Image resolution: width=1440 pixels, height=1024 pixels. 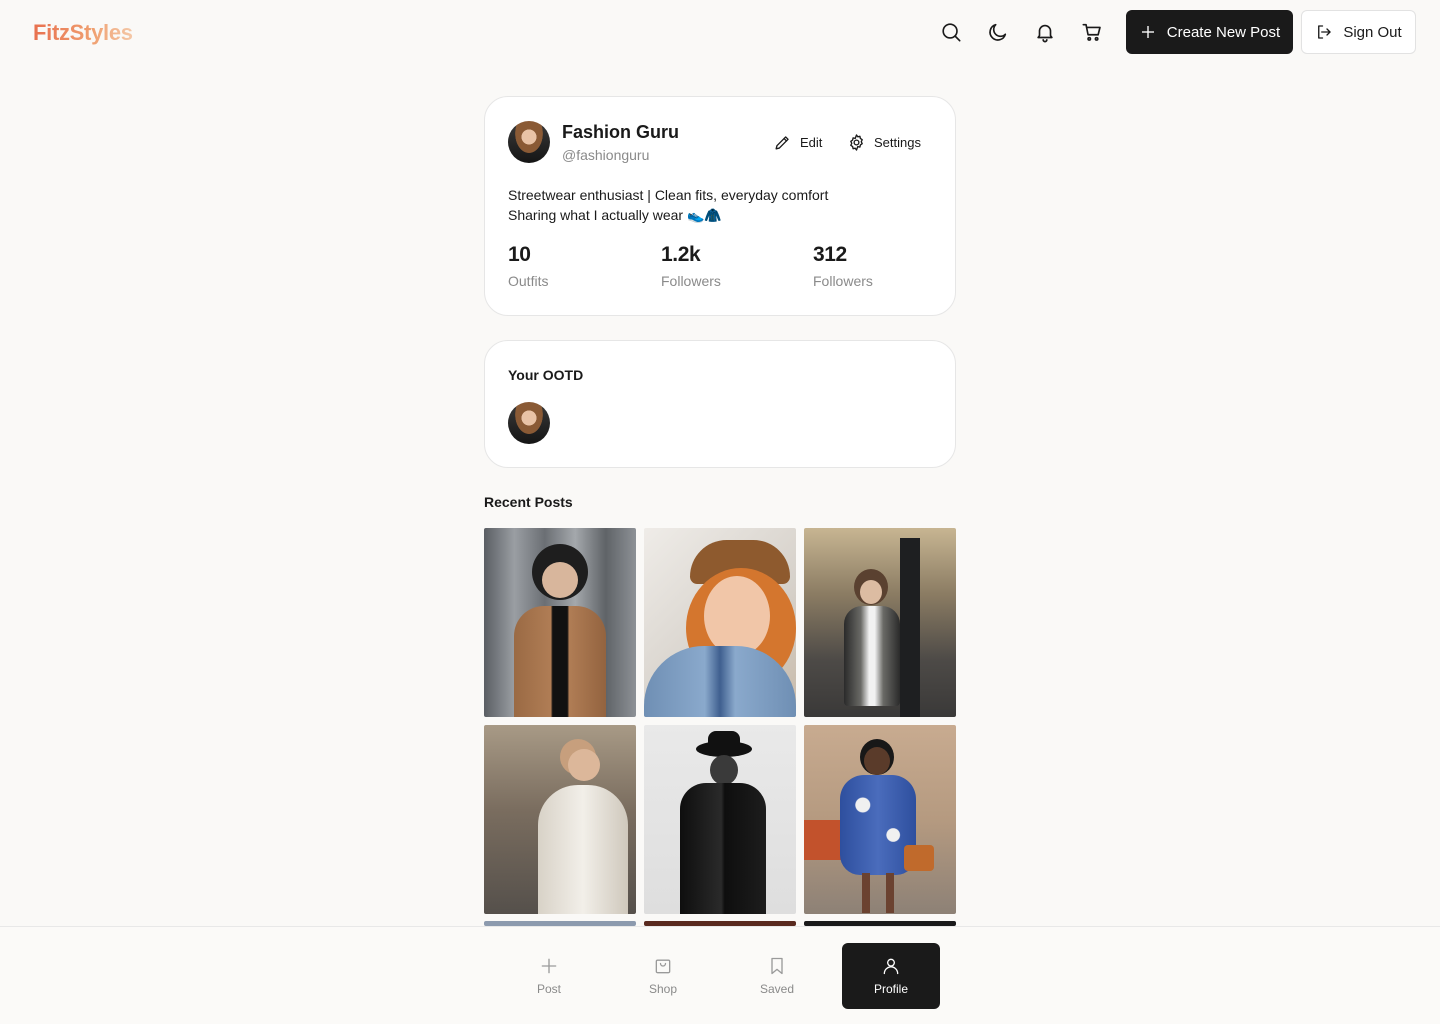 What do you see at coordinates (529, 142) in the screenshot?
I see `avatar` at bounding box center [529, 142].